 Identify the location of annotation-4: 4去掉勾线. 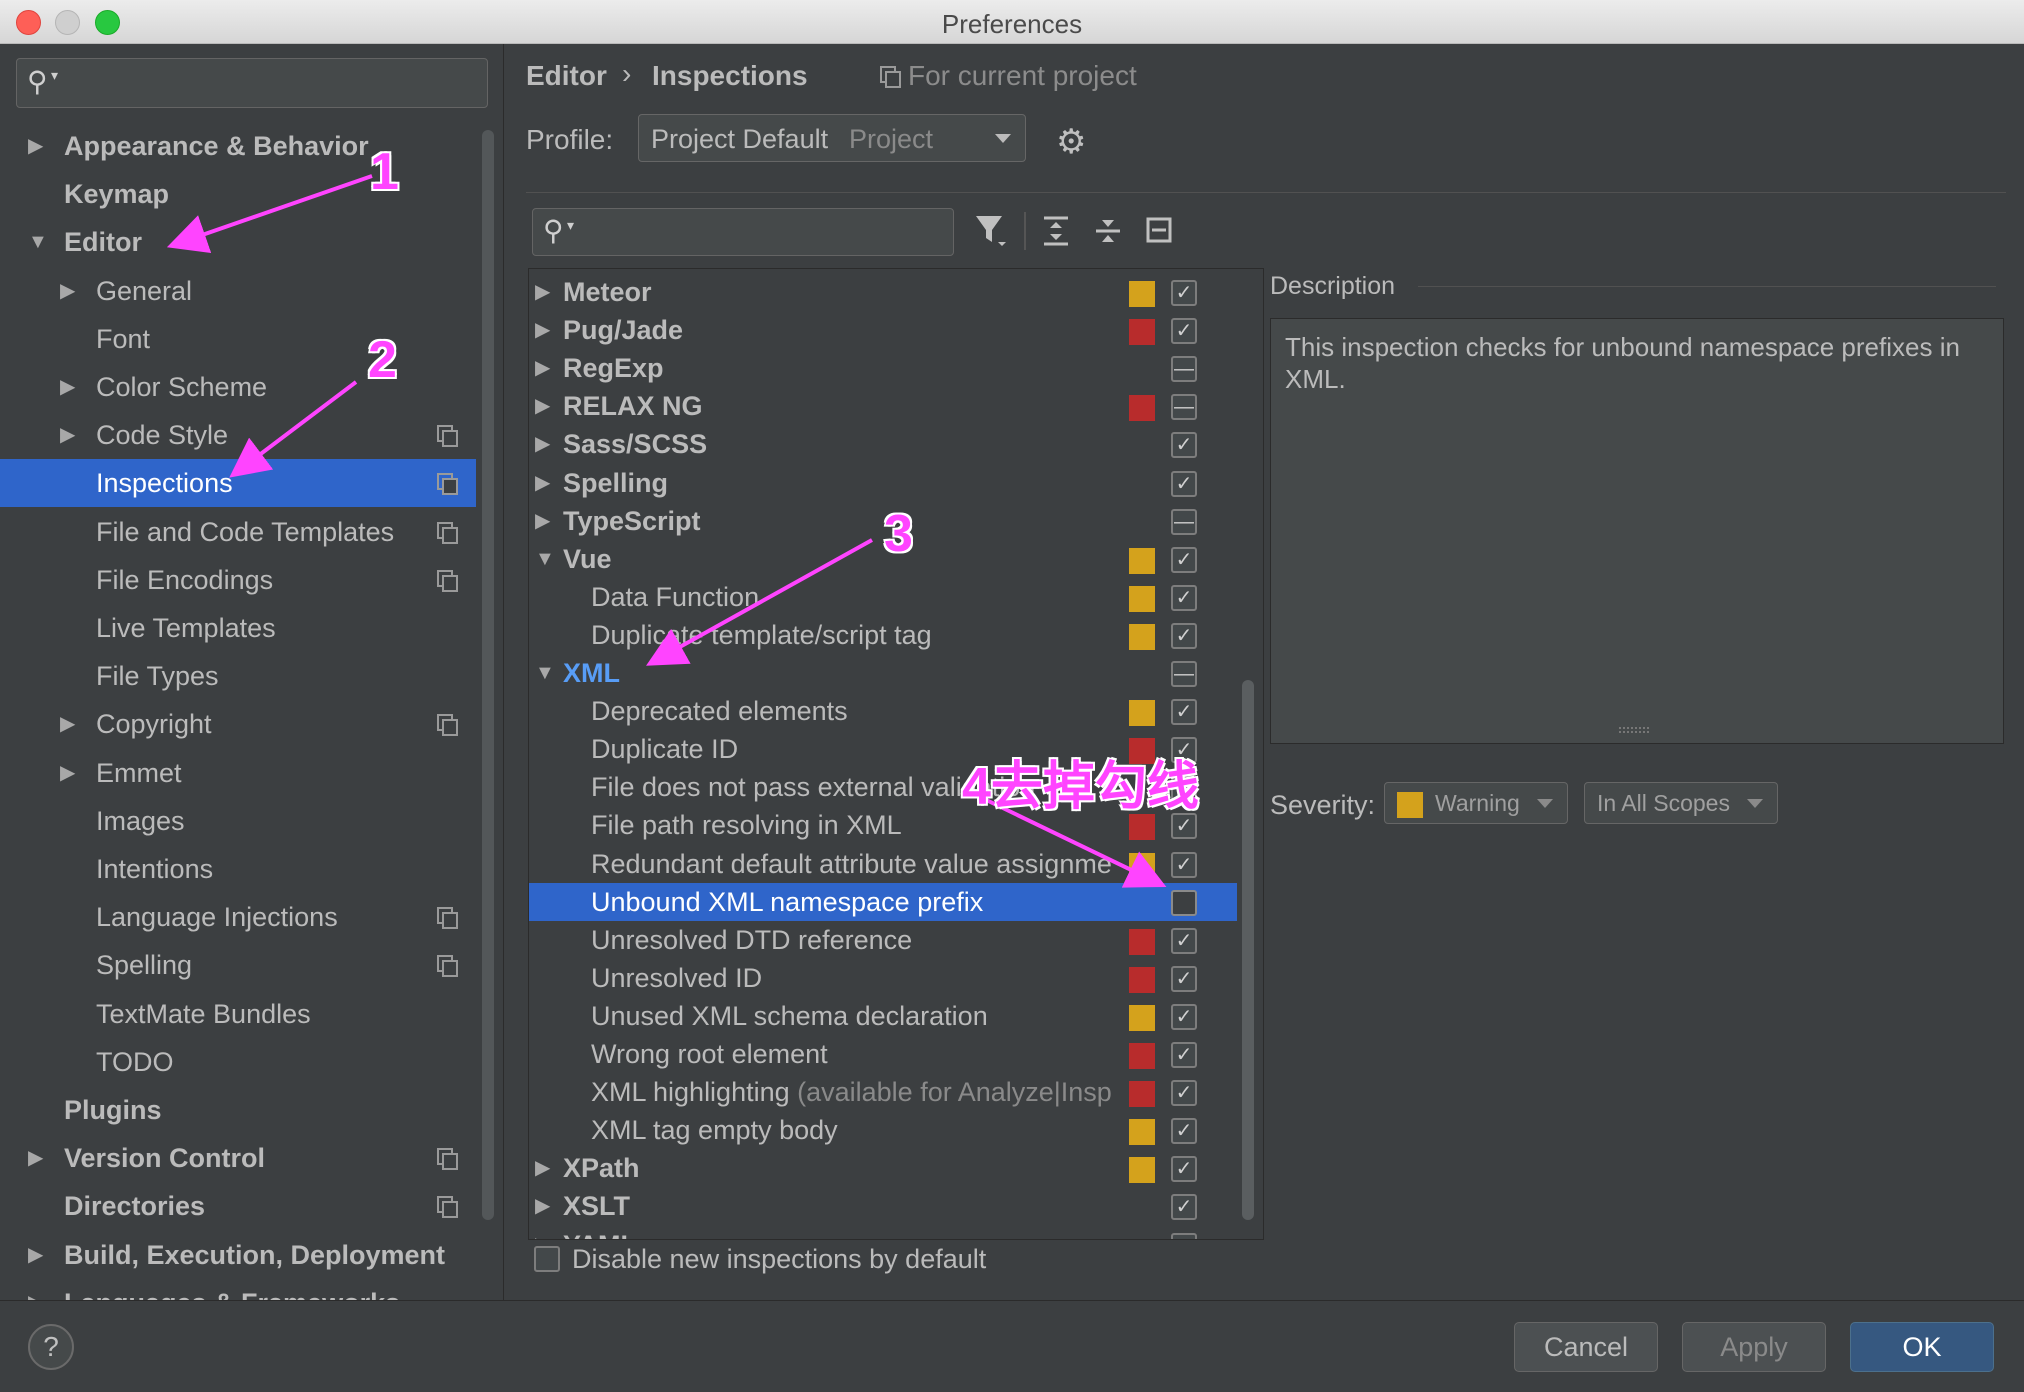
(1080, 787).